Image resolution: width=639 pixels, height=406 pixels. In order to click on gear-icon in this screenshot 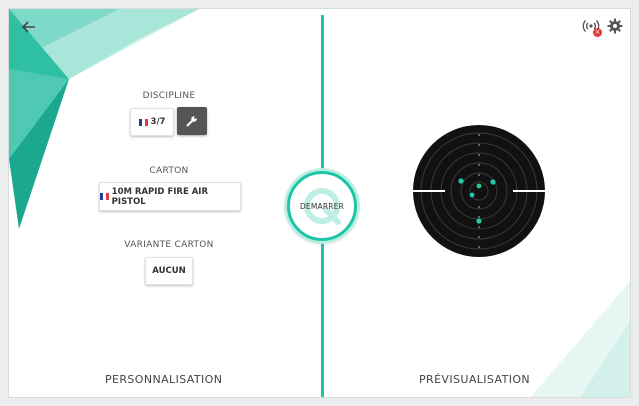, I will do `click(615, 26)`.